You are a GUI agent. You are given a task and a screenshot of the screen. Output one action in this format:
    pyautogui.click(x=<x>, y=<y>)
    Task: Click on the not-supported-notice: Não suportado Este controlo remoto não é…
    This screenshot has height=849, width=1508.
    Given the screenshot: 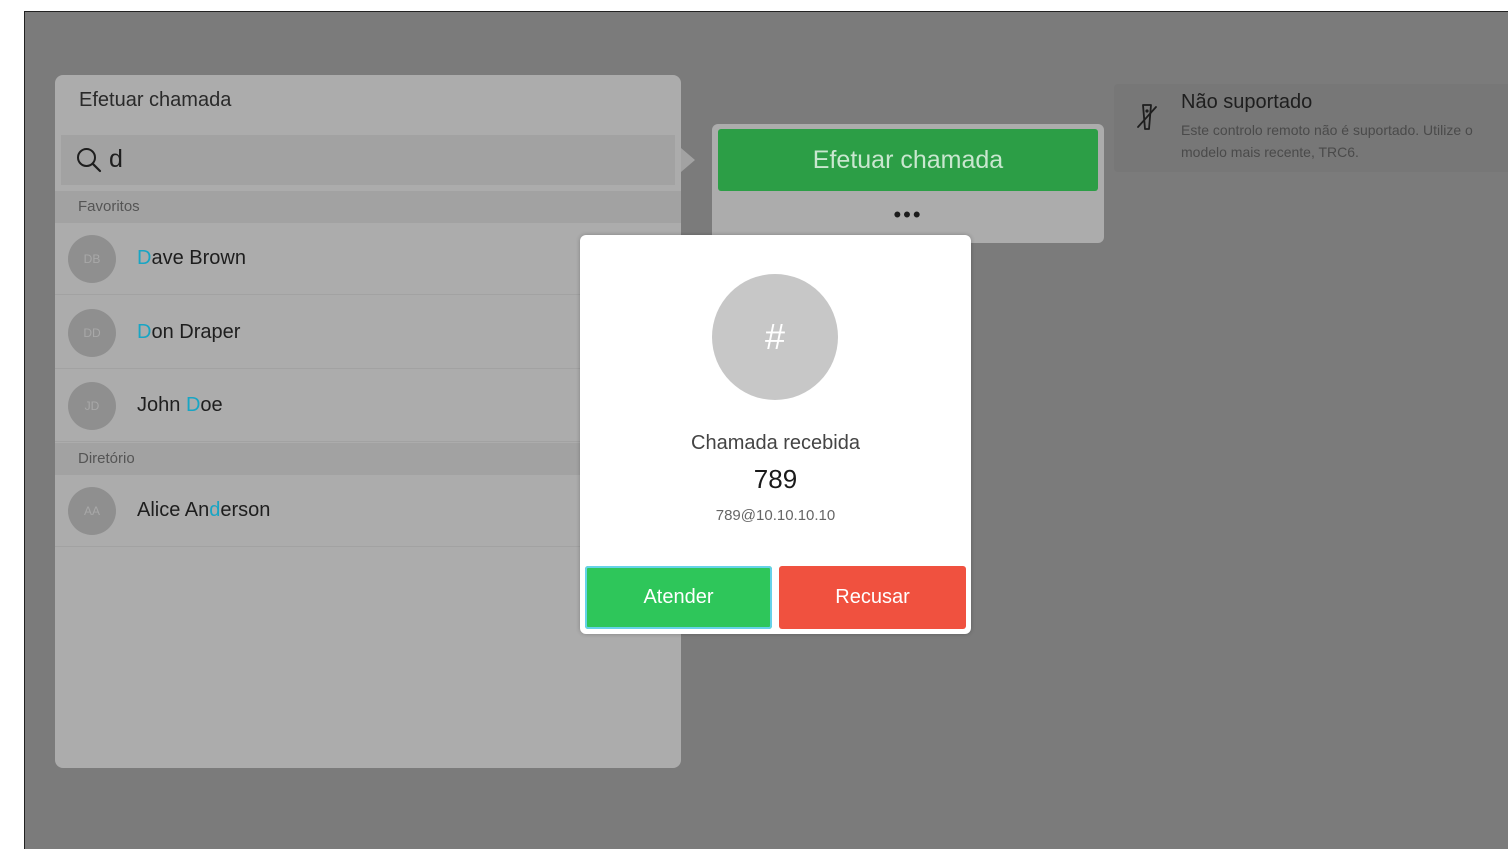 What is the action you would take?
    pyautogui.click(x=1311, y=128)
    